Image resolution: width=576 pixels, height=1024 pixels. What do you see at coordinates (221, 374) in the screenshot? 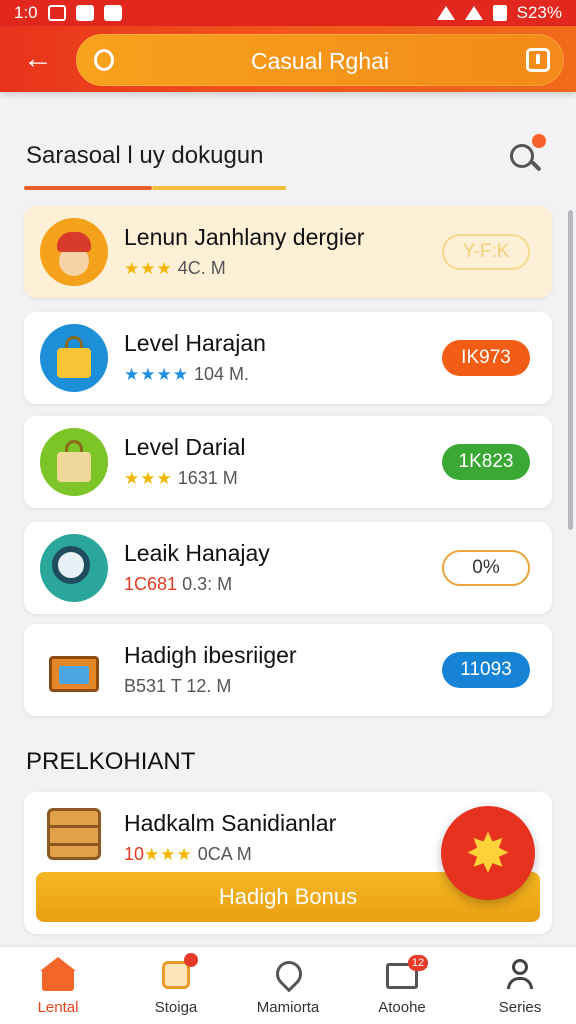
I see `item-size: 104 M.` at bounding box center [221, 374].